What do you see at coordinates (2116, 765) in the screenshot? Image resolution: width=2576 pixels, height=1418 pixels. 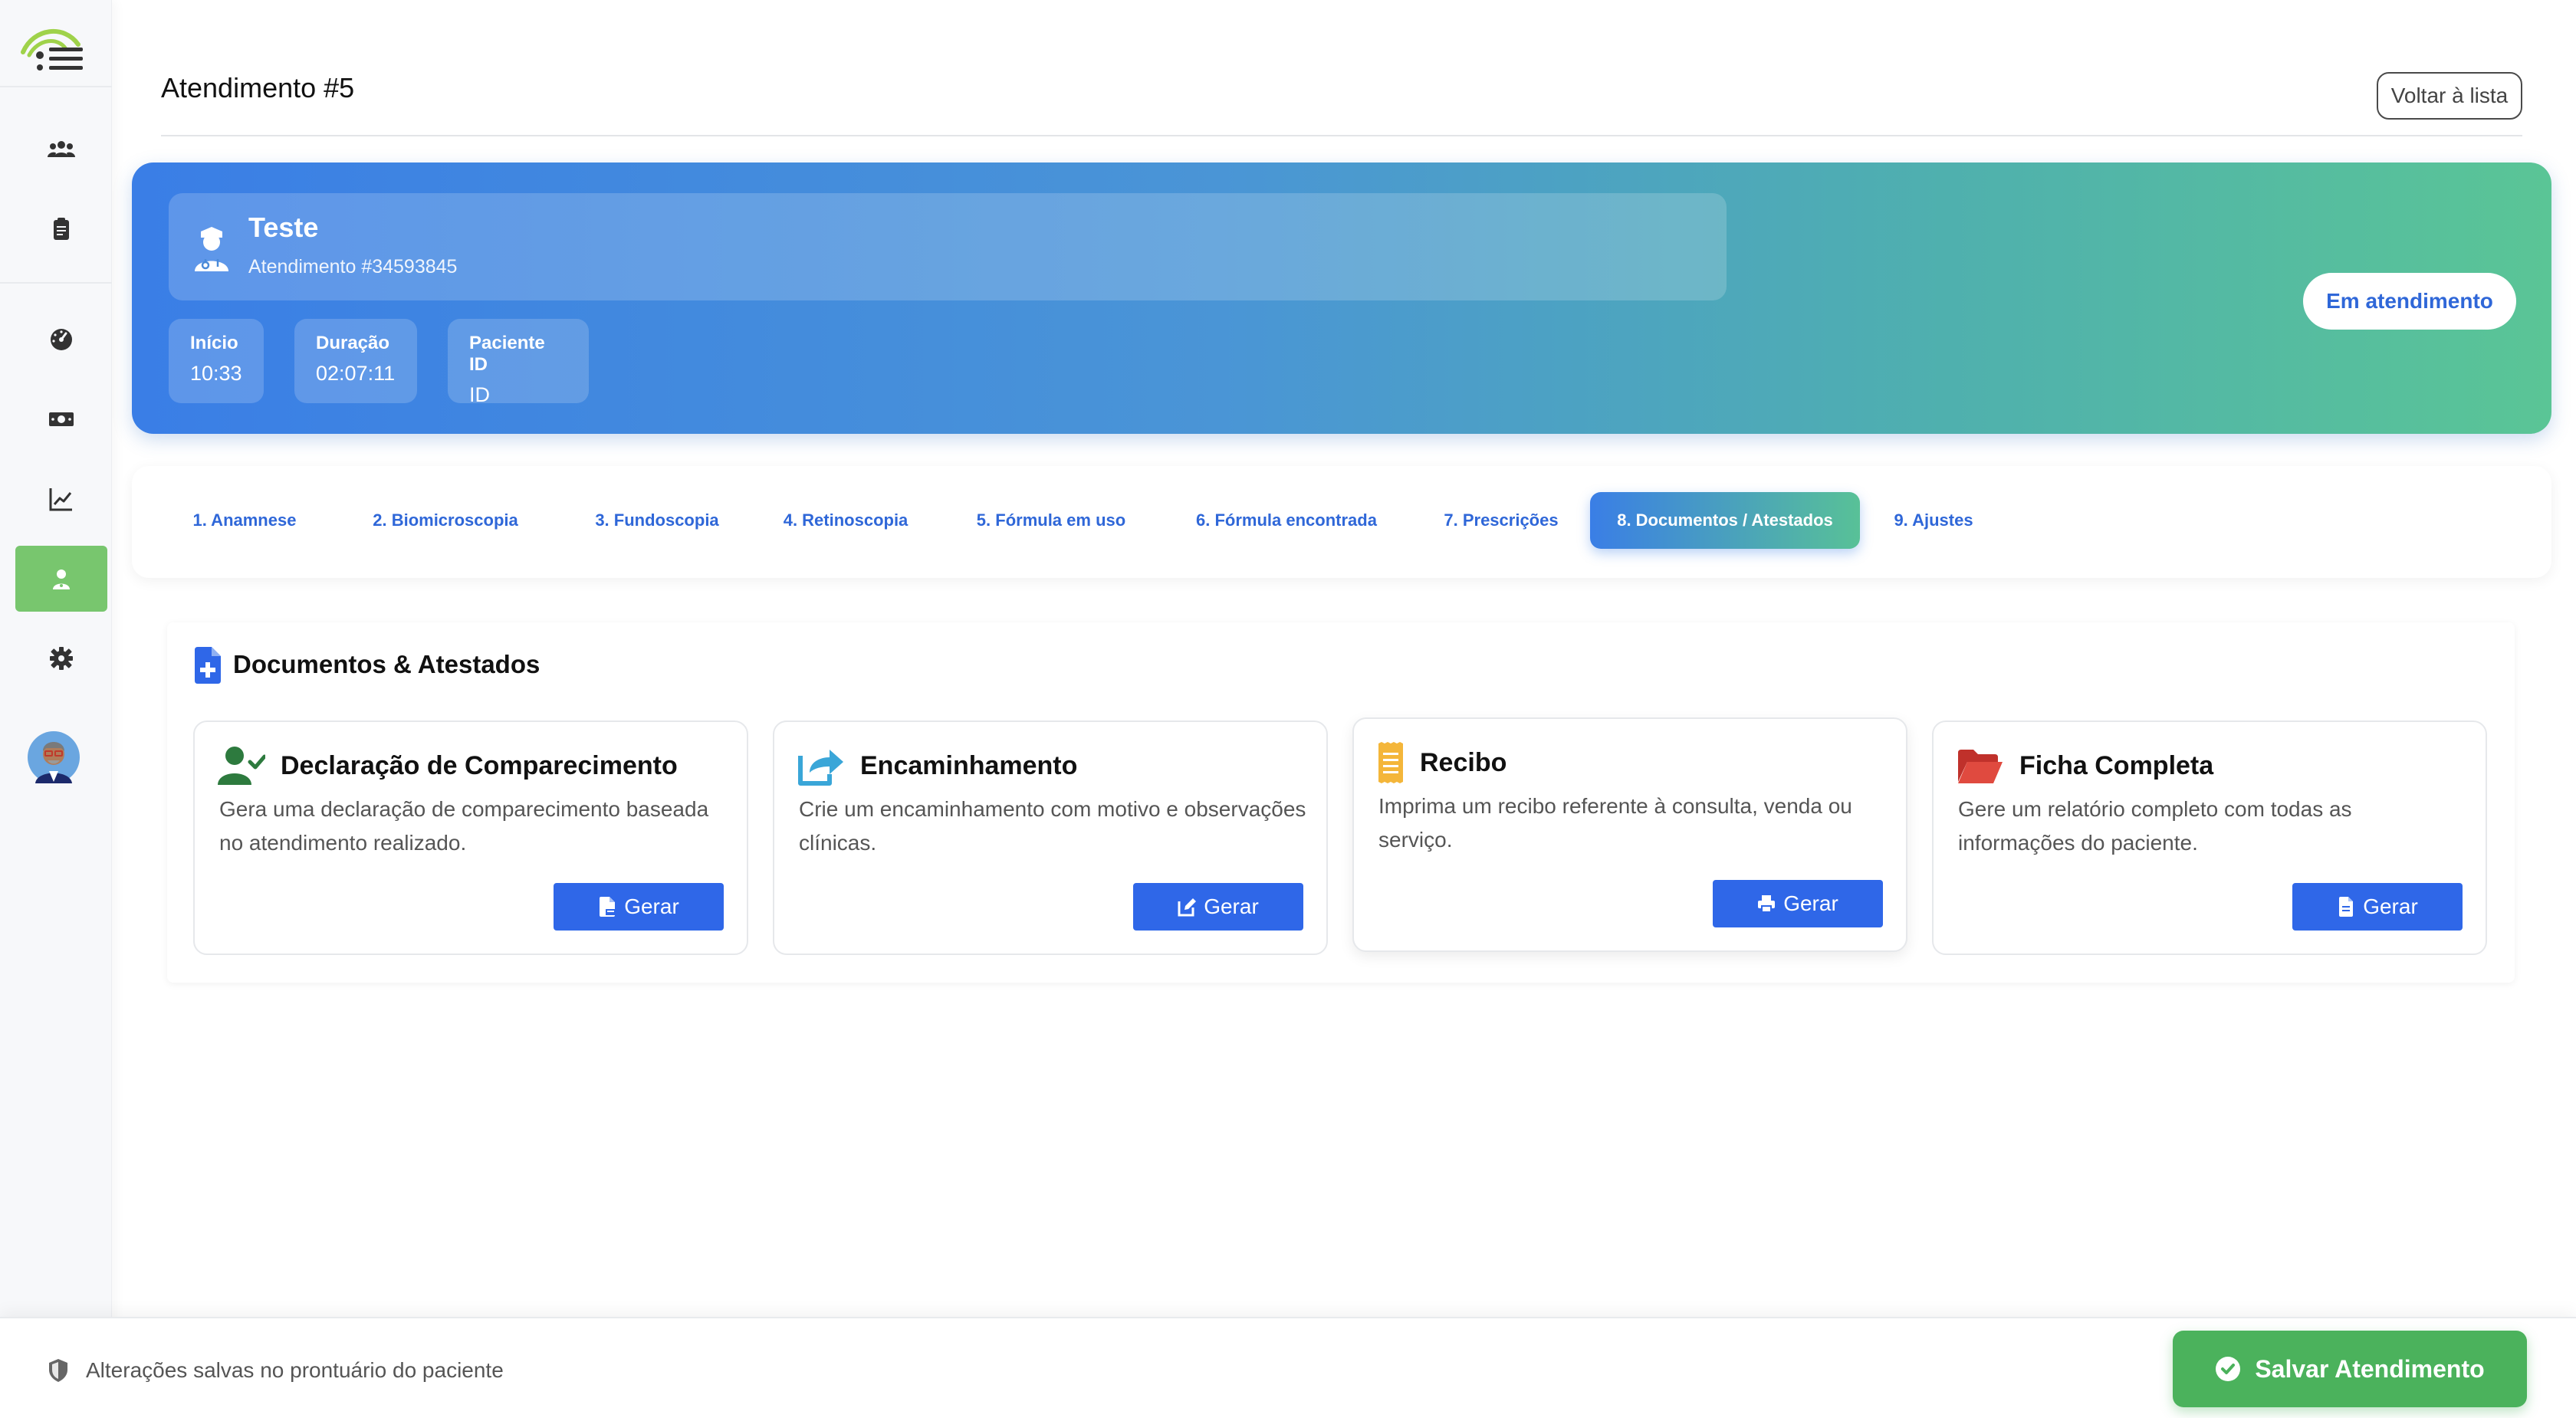 I see `card-title: Ficha Completa` at bounding box center [2116, 765].